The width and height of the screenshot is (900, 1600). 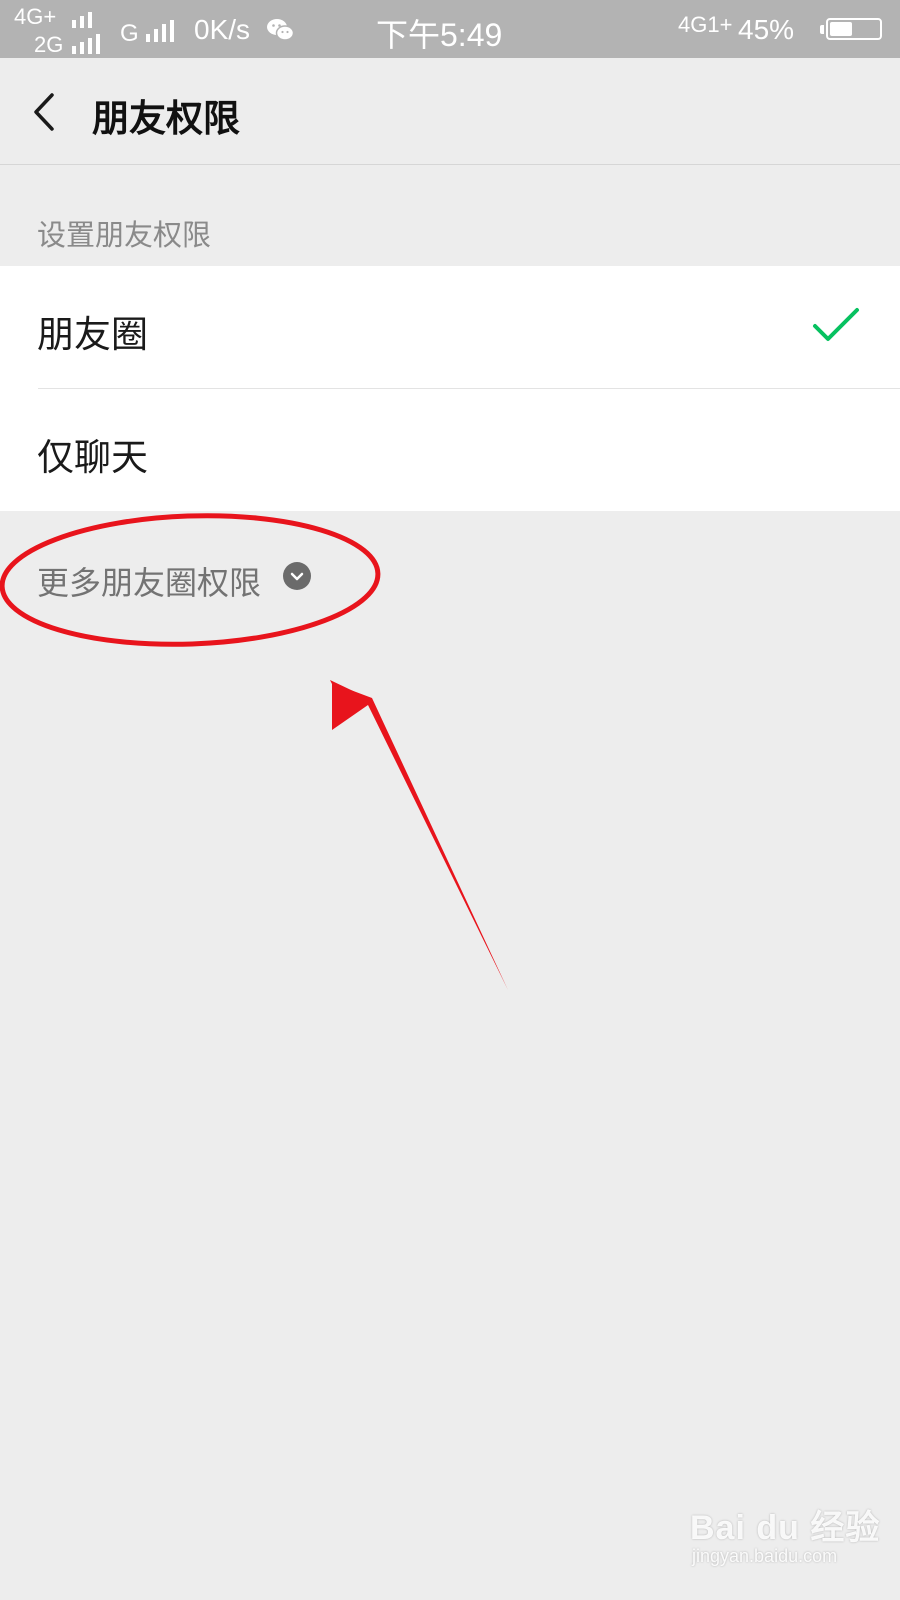 I want to click on network-label-3: G, so click(x=129, y=33).